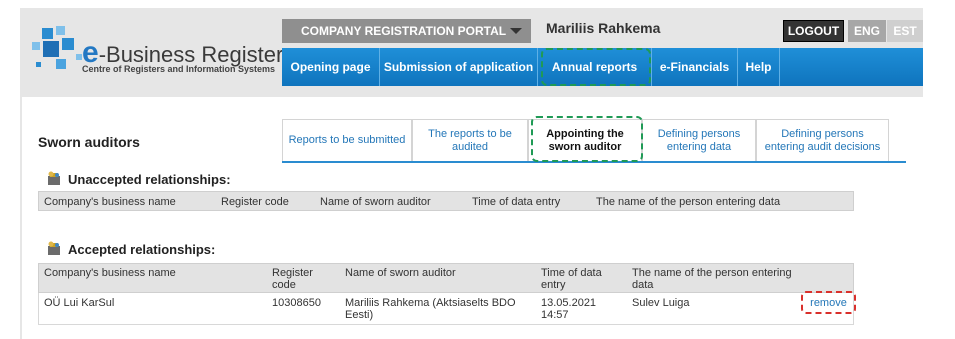 The width and height of the screenshot is (955, 339). Describe the element at coordinates (430, 309) in the screenshot. I see `cell-auditor: Mariliis Rahkema (Aktsiaselts BDO Eesti)` at that location.